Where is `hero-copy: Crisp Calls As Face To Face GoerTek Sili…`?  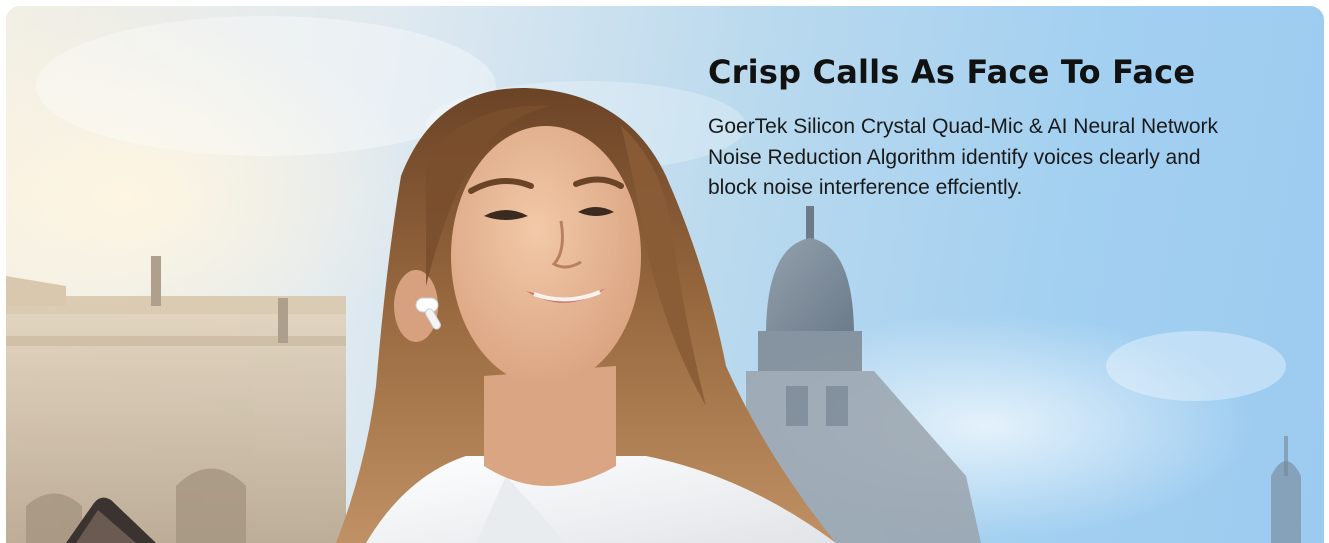 hero-copy: Crisp Calls As Face To Face GoerTek Sili… is located at coordinates (988, 127).